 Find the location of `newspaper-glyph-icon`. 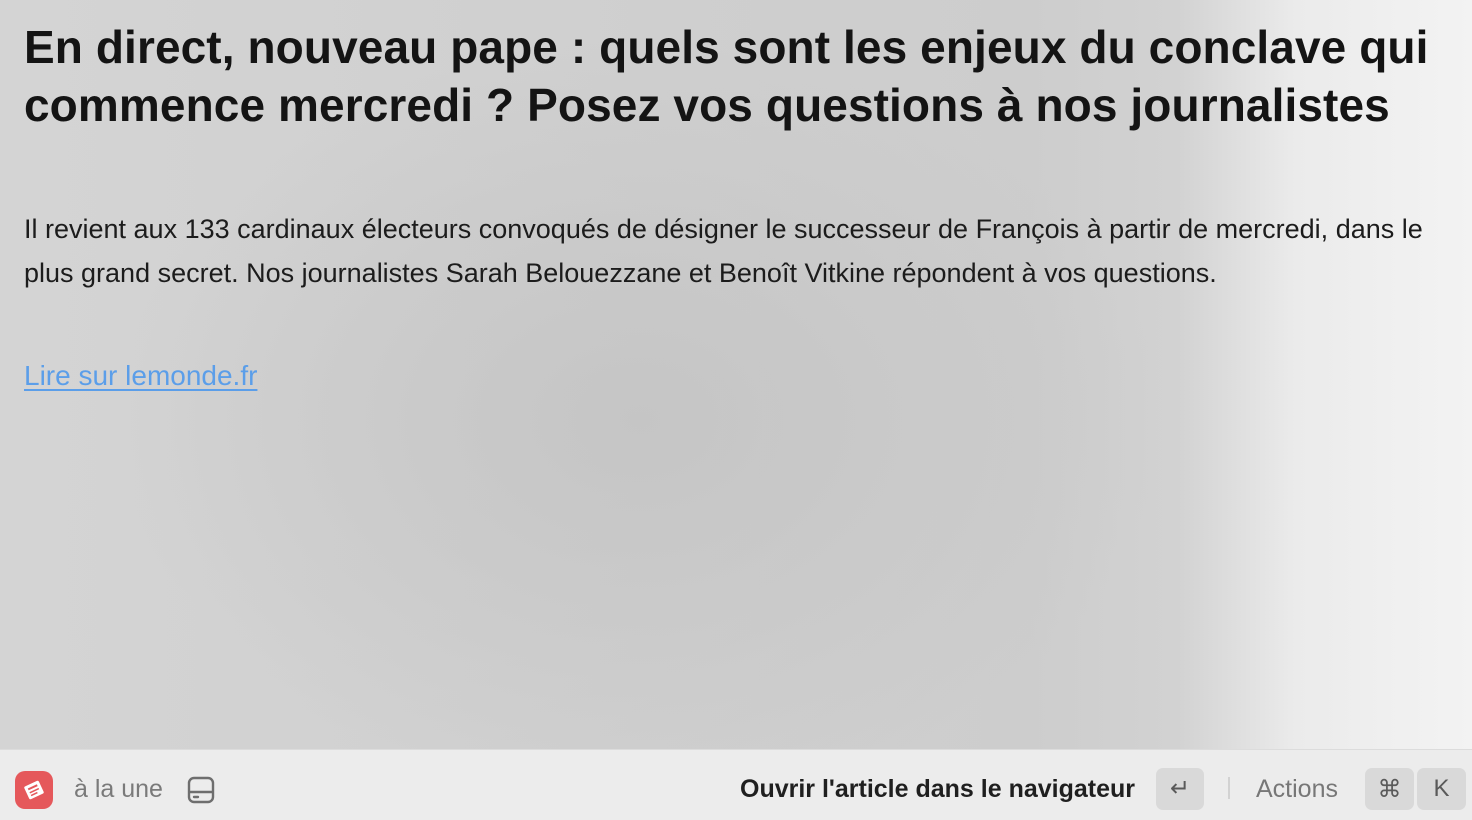

newspaper-glyph-icon is located at coordinates (34, 790).